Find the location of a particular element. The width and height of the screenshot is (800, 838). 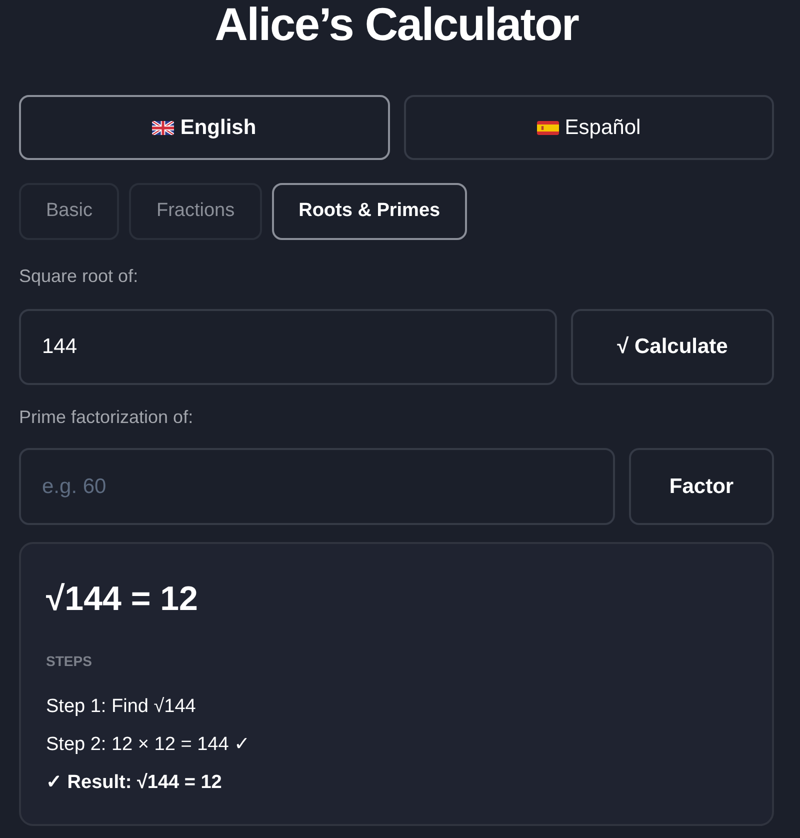

language-button: Español is located at coordinates (589, 127).